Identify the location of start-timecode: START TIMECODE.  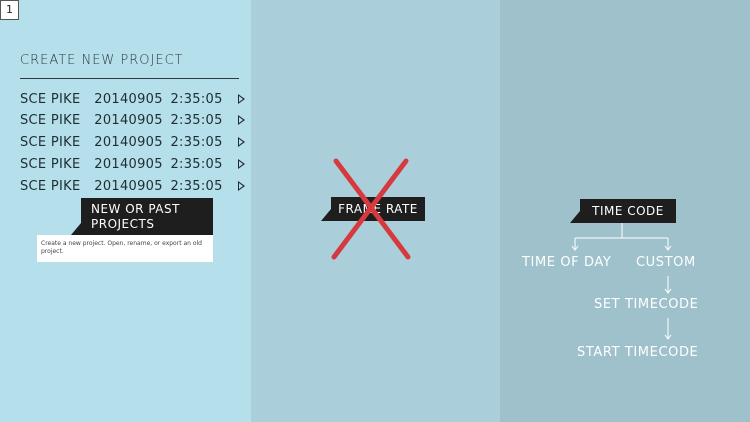
(637, 352).